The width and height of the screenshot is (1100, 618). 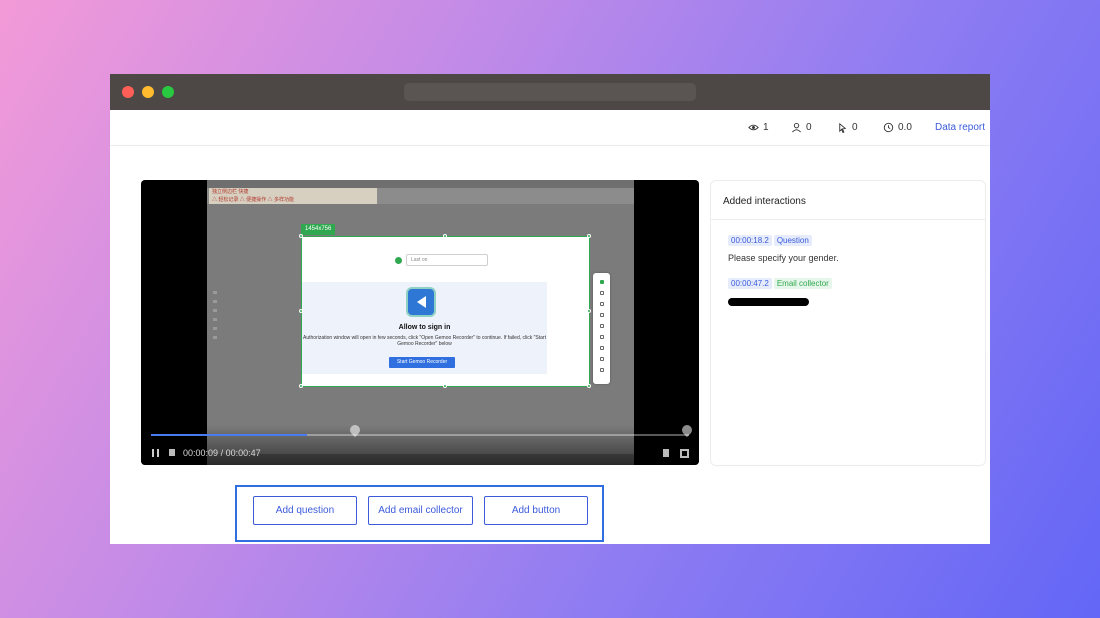 What do you see at coordinates (216, 325) in the screenshot?
I see `recorded-side-toolbar` at bounding box center [216, 325].